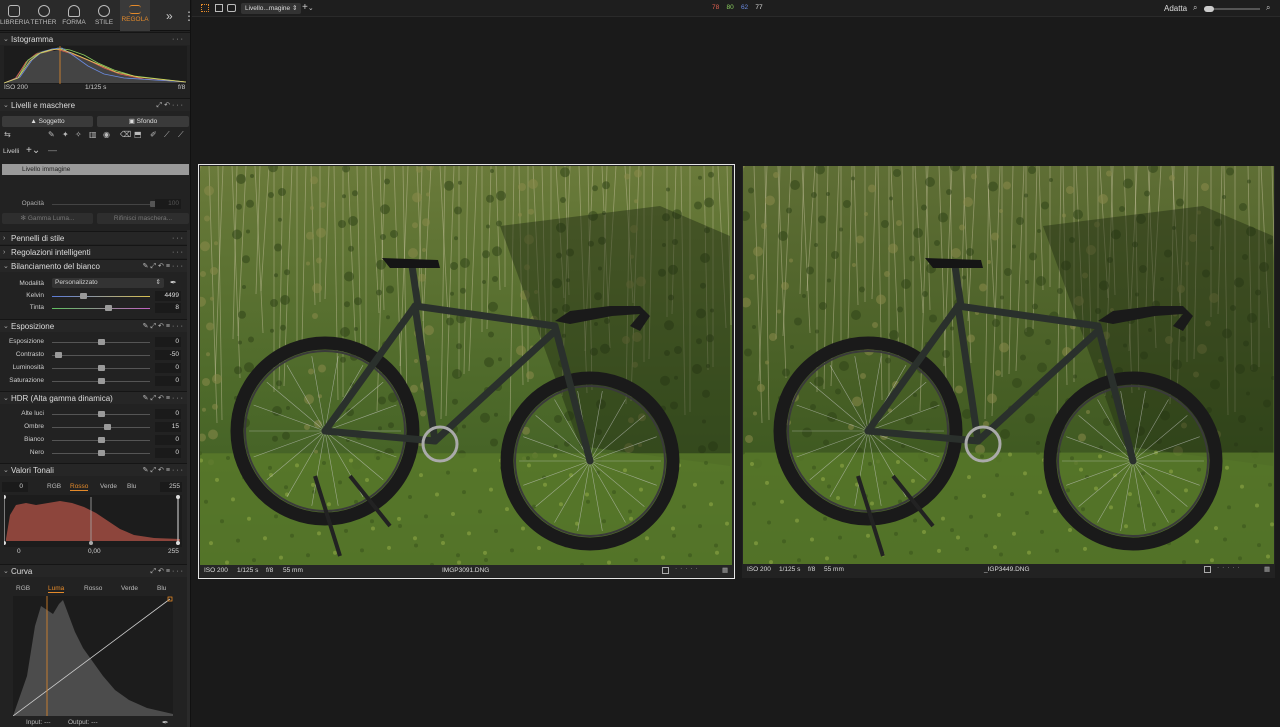  What do you see at coordinates (92, 204) in the screenshot?
I see `opacity-slider: Opacità 100` at bounding box center [92, 204].